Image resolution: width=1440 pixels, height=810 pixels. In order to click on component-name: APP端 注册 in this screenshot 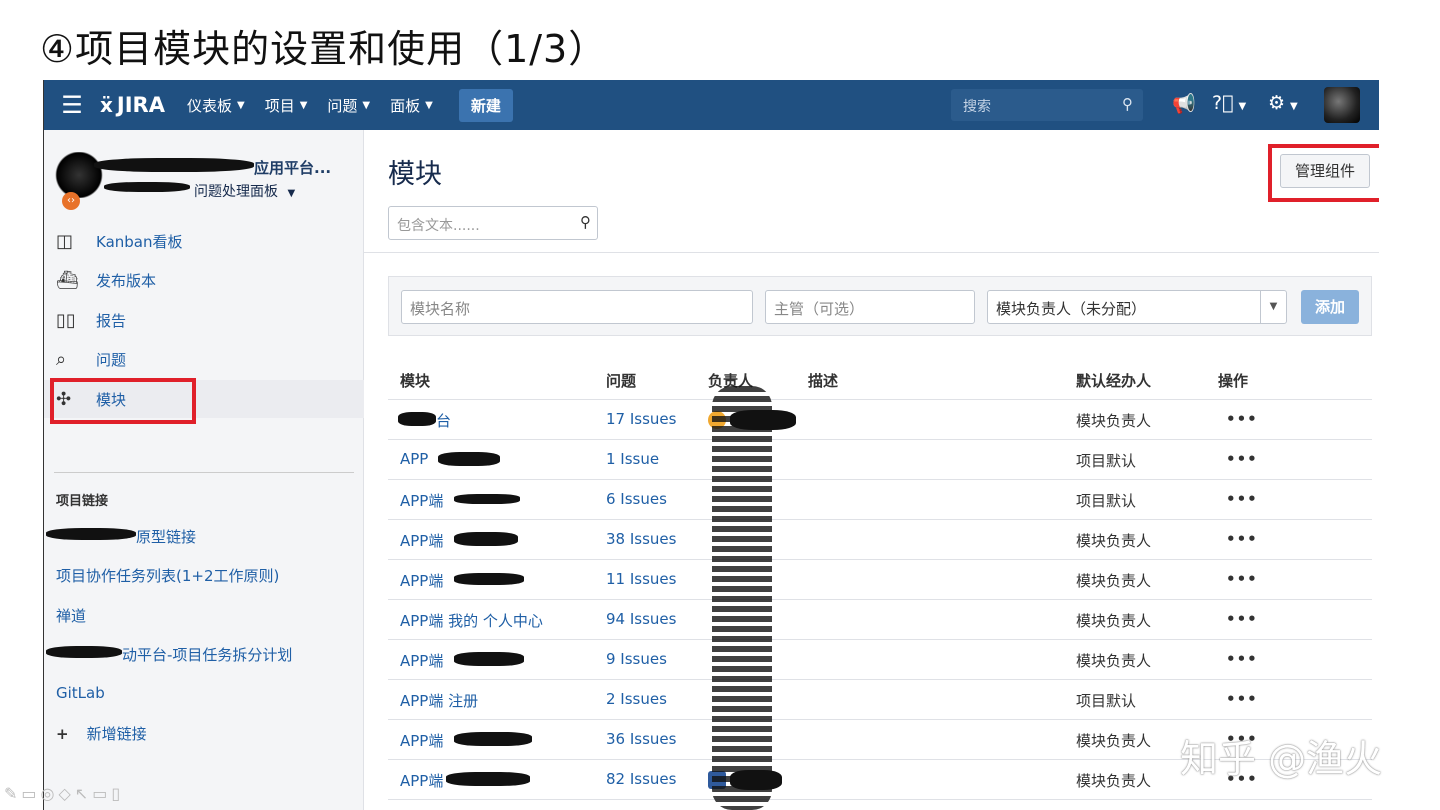, I will do `click(439, 700)`.